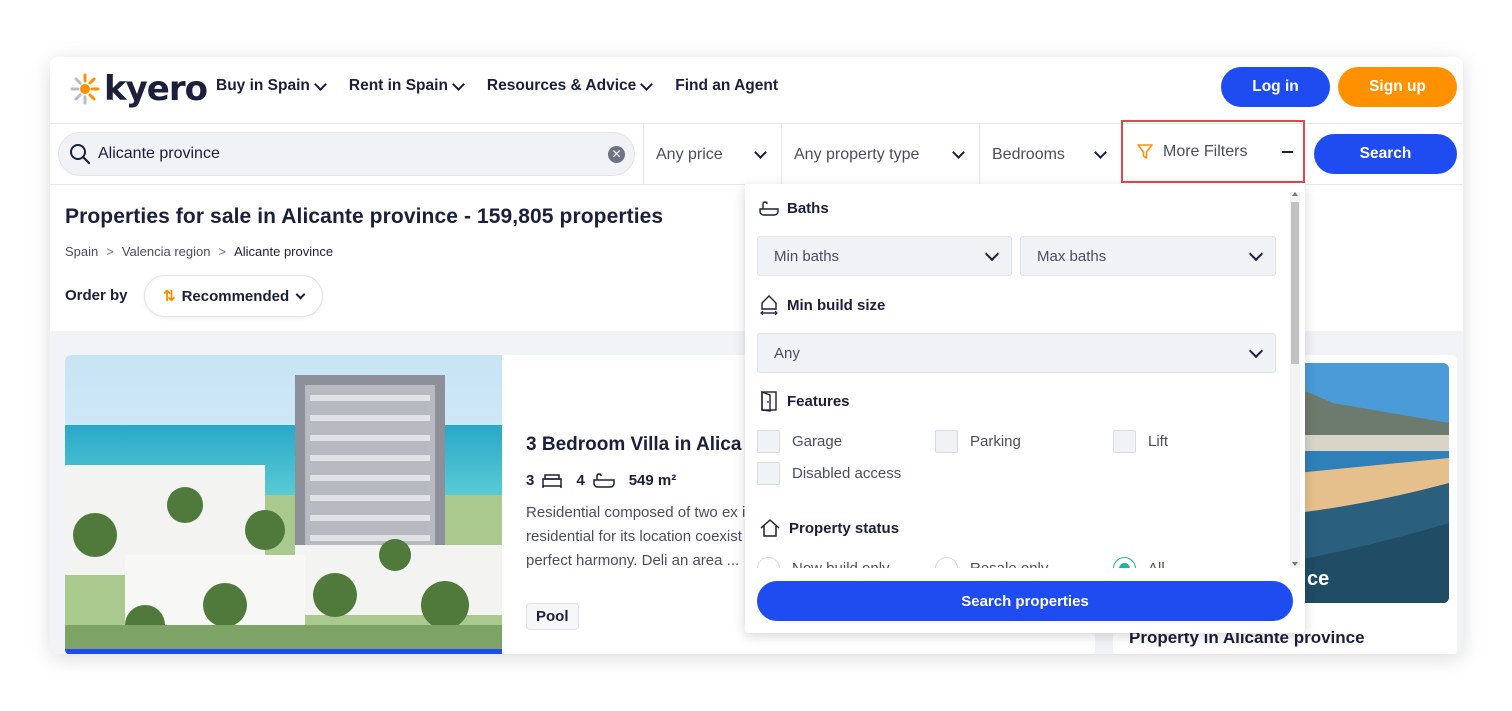  Describe the element at coordinates (1156, 564) in the screenshot. I see `status-label: All` at that location.